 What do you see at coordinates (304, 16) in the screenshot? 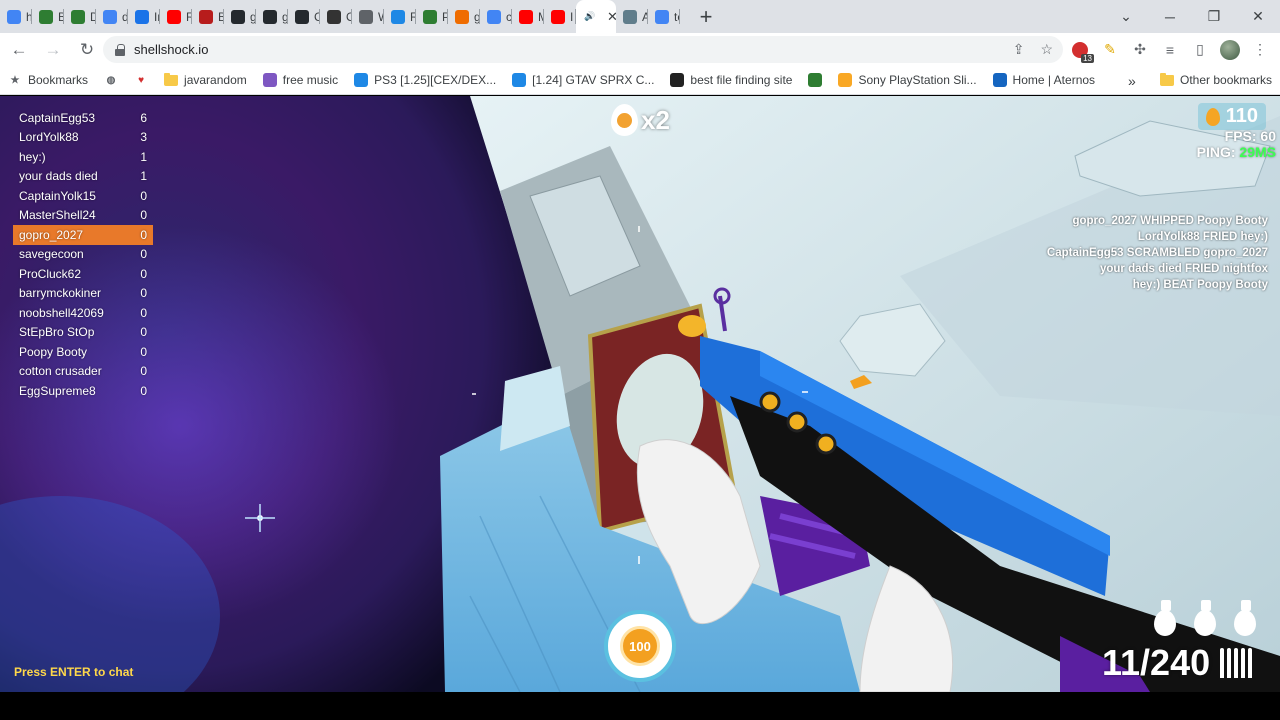
I see `browser-tab: Cl` at bounding box center [304, 16].